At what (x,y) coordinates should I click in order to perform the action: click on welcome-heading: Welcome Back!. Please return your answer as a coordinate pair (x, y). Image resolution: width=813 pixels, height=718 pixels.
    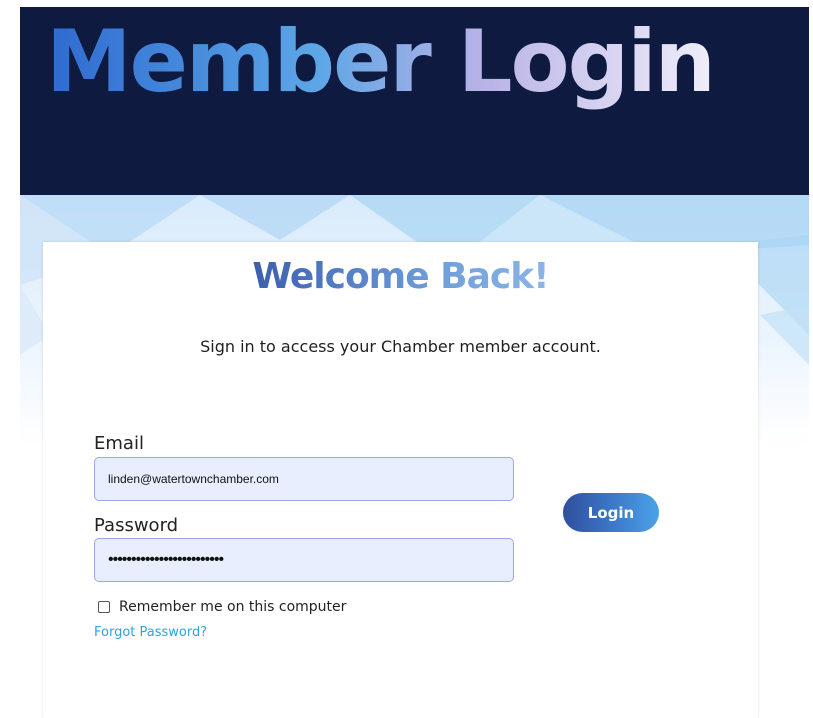
    Looking at the image, I should click on (400, 276).